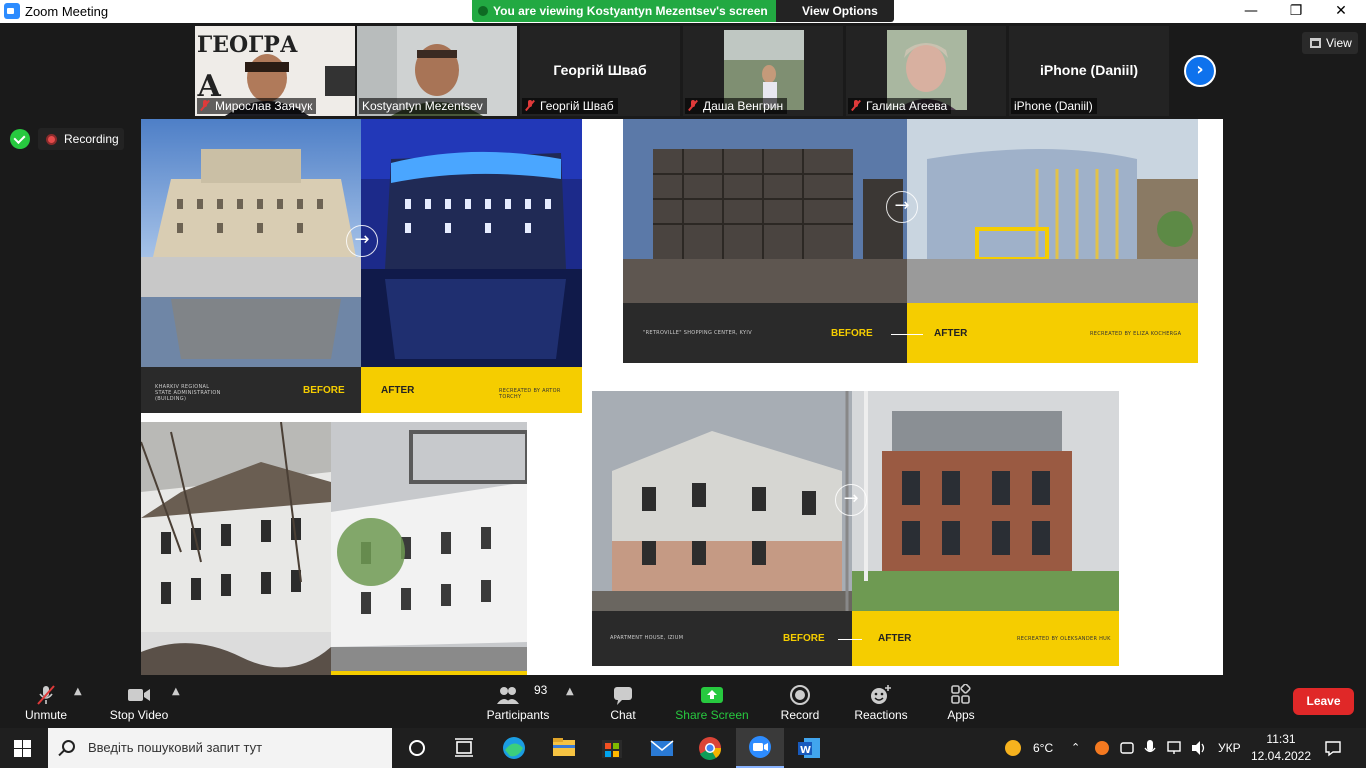  I want to click on search-icon, so click(68, 746).